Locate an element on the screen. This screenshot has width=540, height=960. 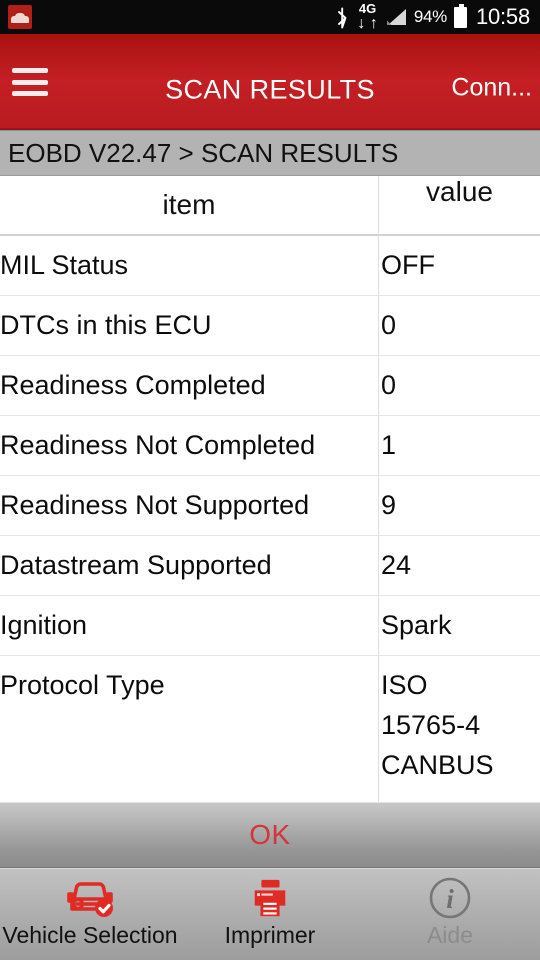
row-item-label: Readiness Not Completed is located at coordinates (158, 445).